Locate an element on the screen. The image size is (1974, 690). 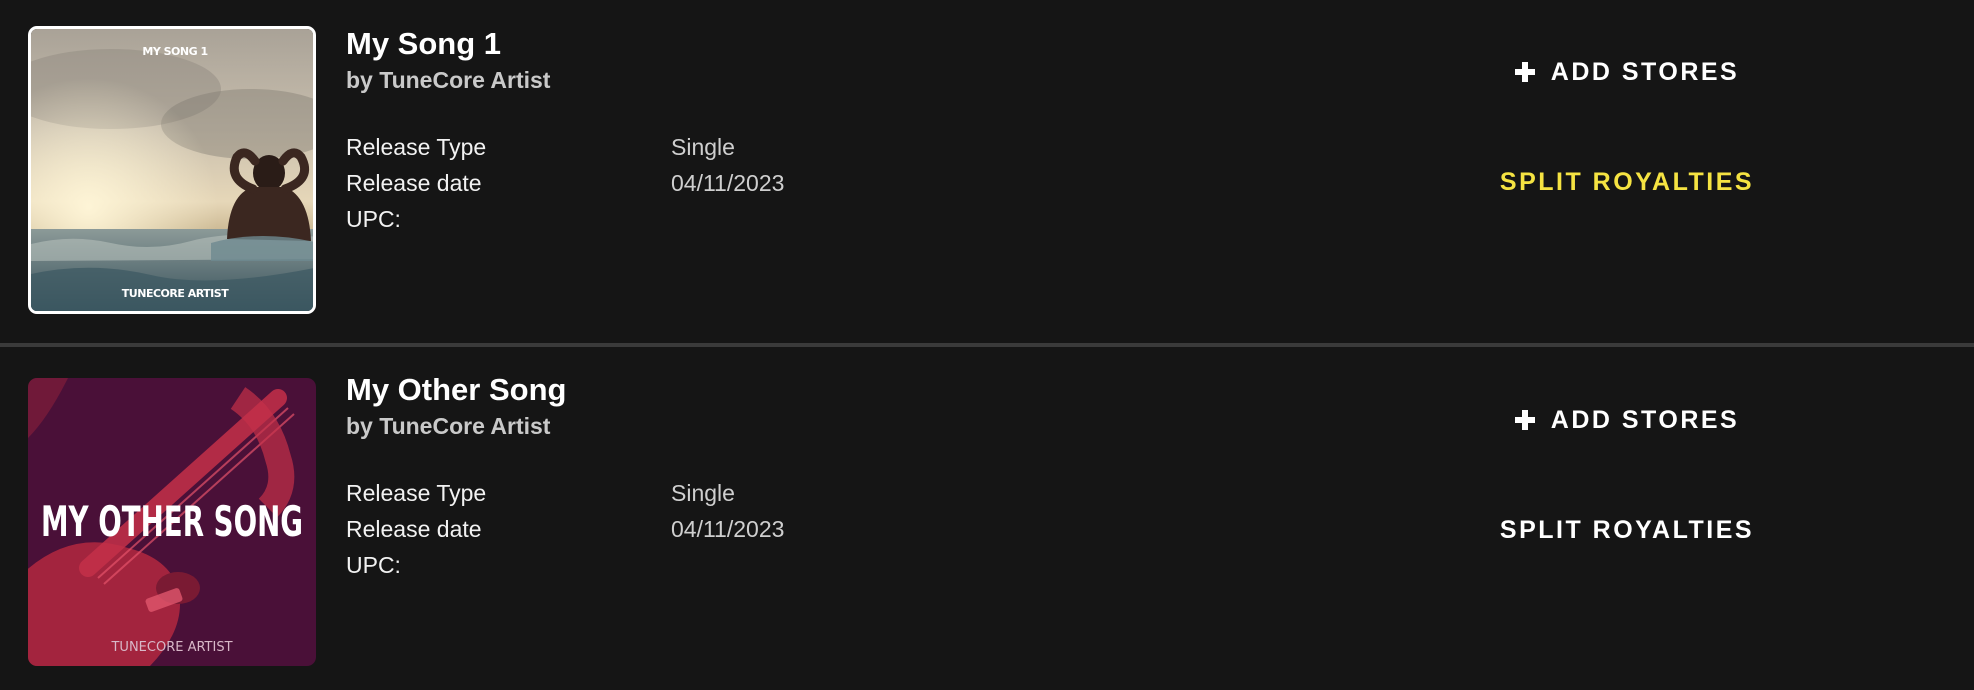
album-cover: MY SONG 1 TUNECORE ARTIST is located at coordinates (172, 170).